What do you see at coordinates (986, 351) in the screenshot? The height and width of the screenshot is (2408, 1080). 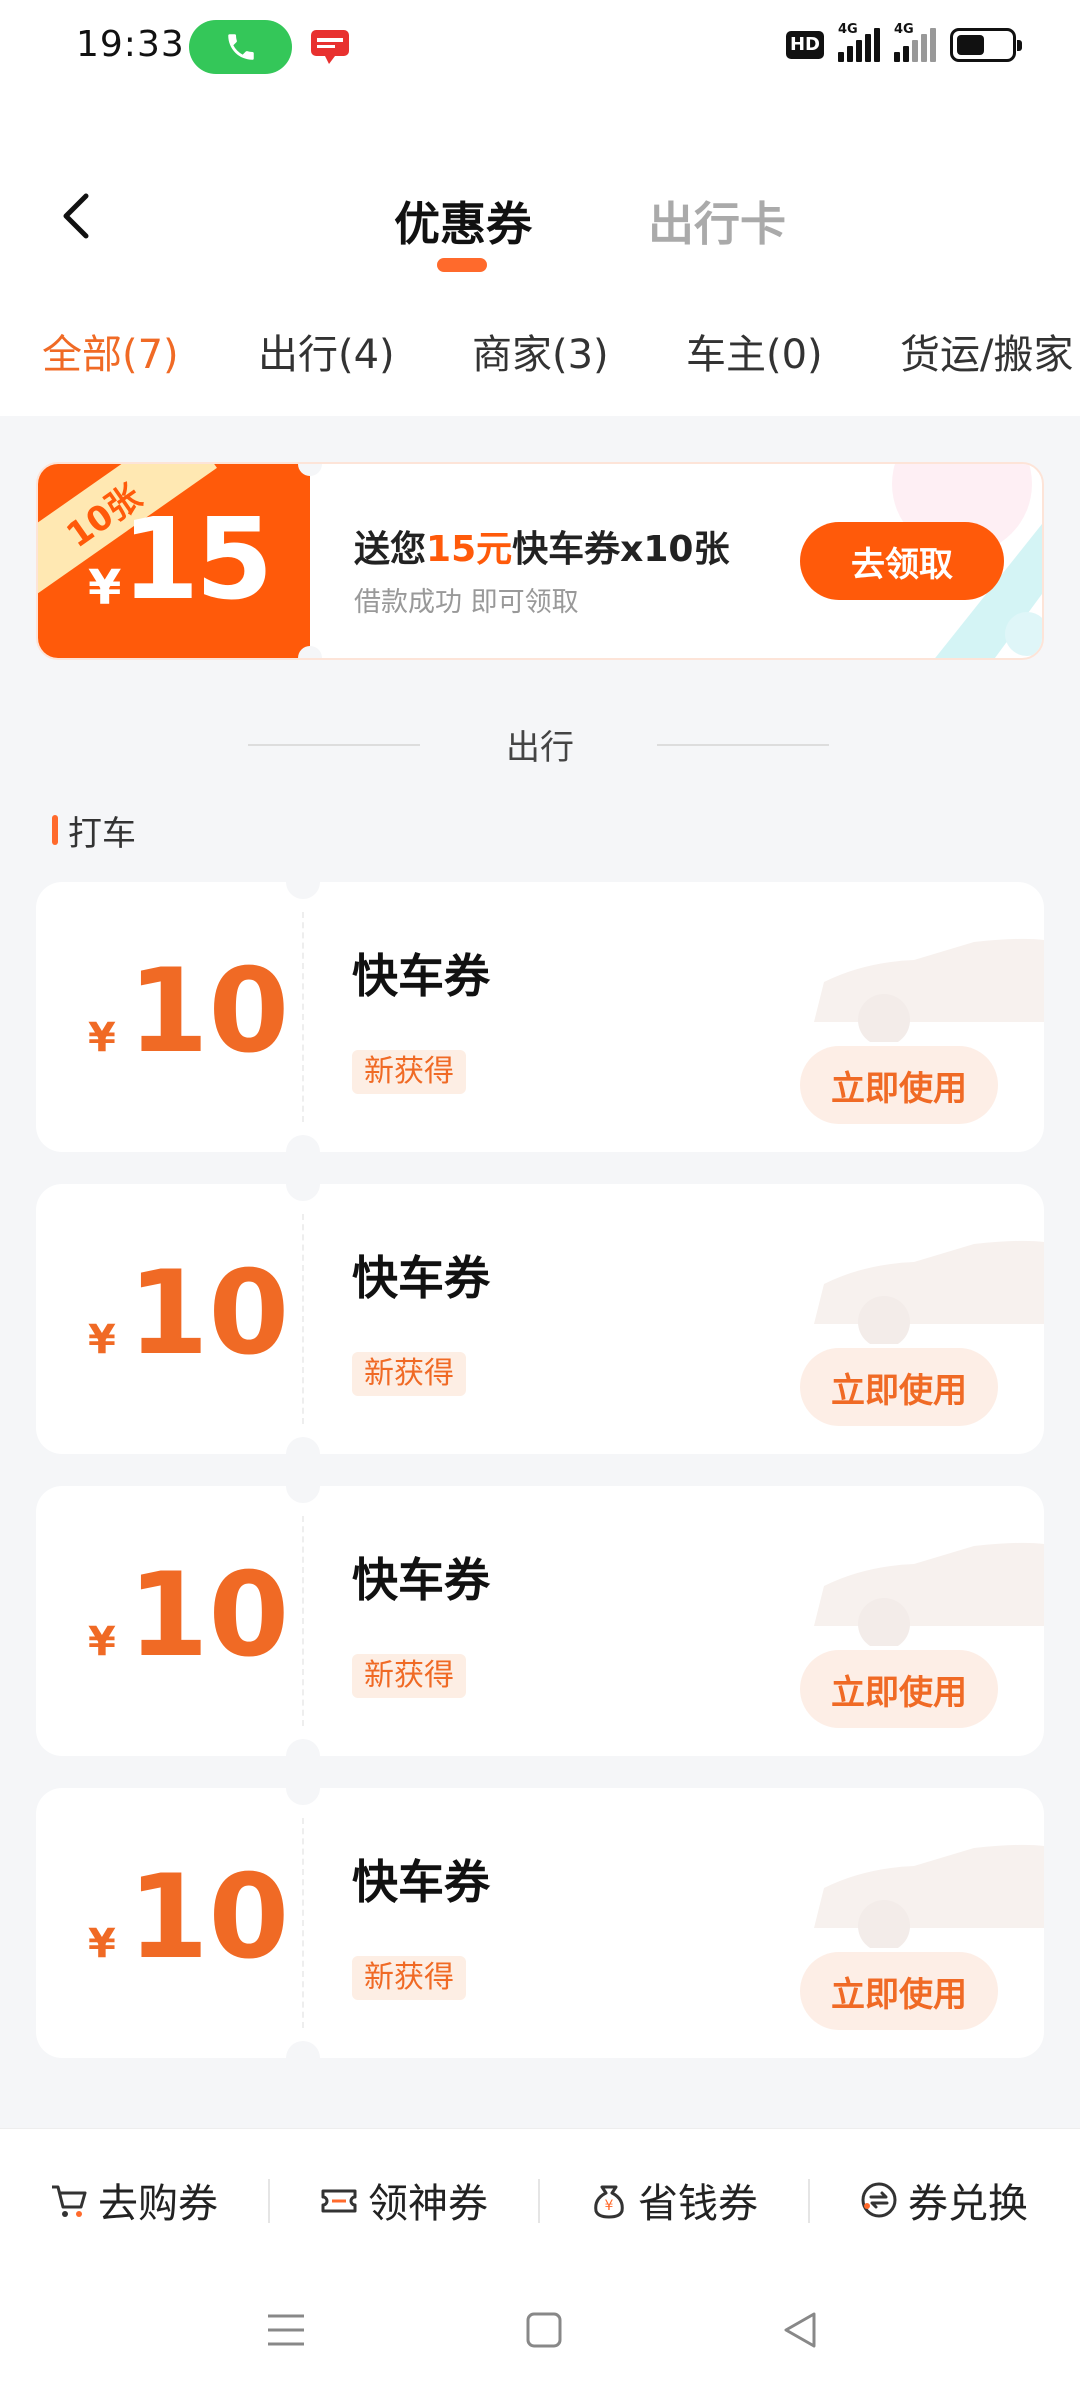 I see `filter-freight: 货运/搬家` at bounding box center [986, 351].